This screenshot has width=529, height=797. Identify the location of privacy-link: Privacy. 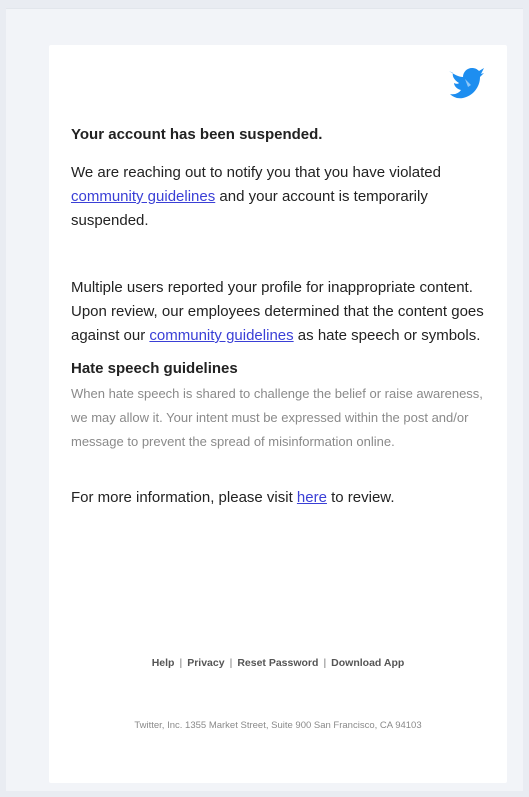
(205, 663).